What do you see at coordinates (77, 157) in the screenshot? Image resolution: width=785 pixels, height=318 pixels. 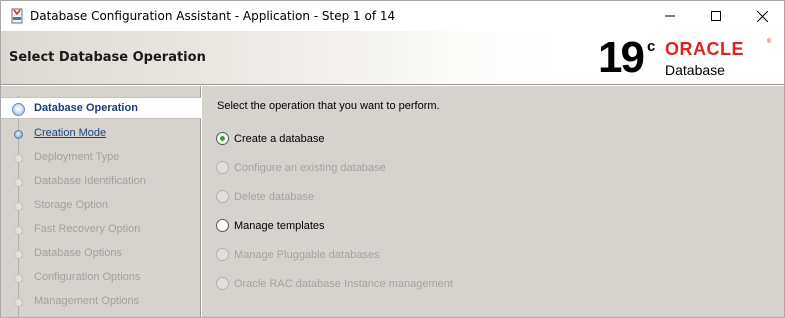 I see `nav-item-label: Deployment Type` at bounding box center [77, 157].